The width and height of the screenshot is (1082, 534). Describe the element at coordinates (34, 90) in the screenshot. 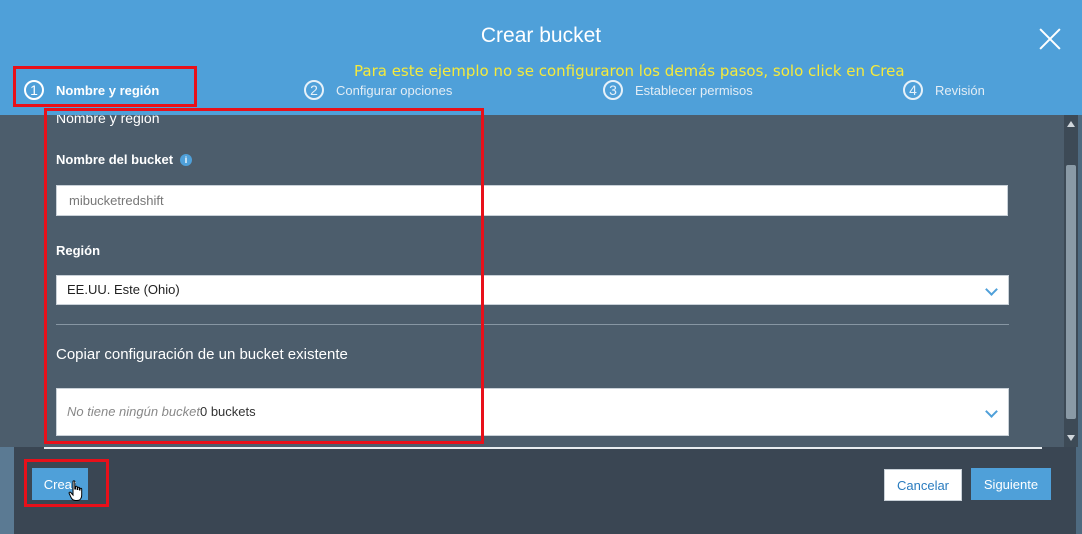

I see `step-number: 1` at that location.